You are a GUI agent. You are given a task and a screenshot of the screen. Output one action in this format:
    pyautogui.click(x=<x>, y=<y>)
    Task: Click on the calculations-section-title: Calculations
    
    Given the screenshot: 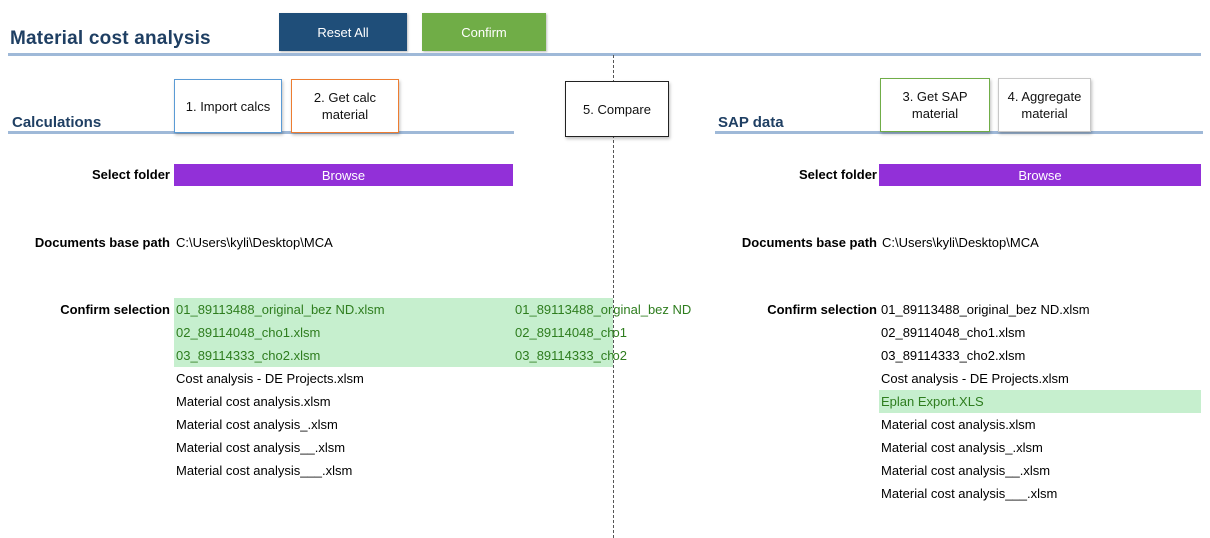 What is the action you would take?
    pyautogui.click(x=57, y=122)
    